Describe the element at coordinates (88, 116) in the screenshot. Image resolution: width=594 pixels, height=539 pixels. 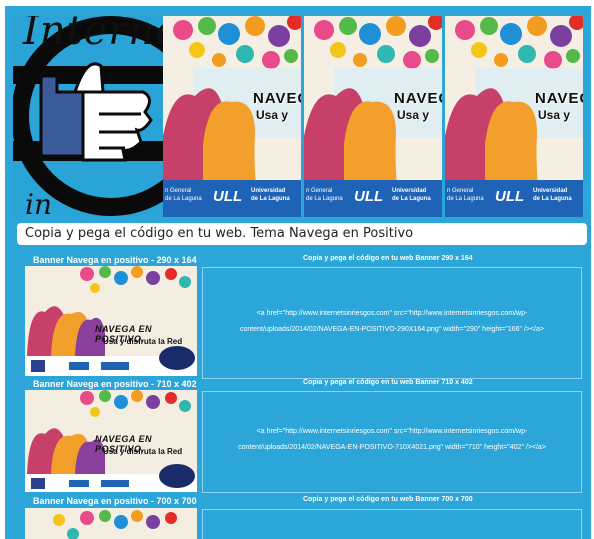
I see `internet-sin-riesgos-logo: Interne in riesgos` at that location.